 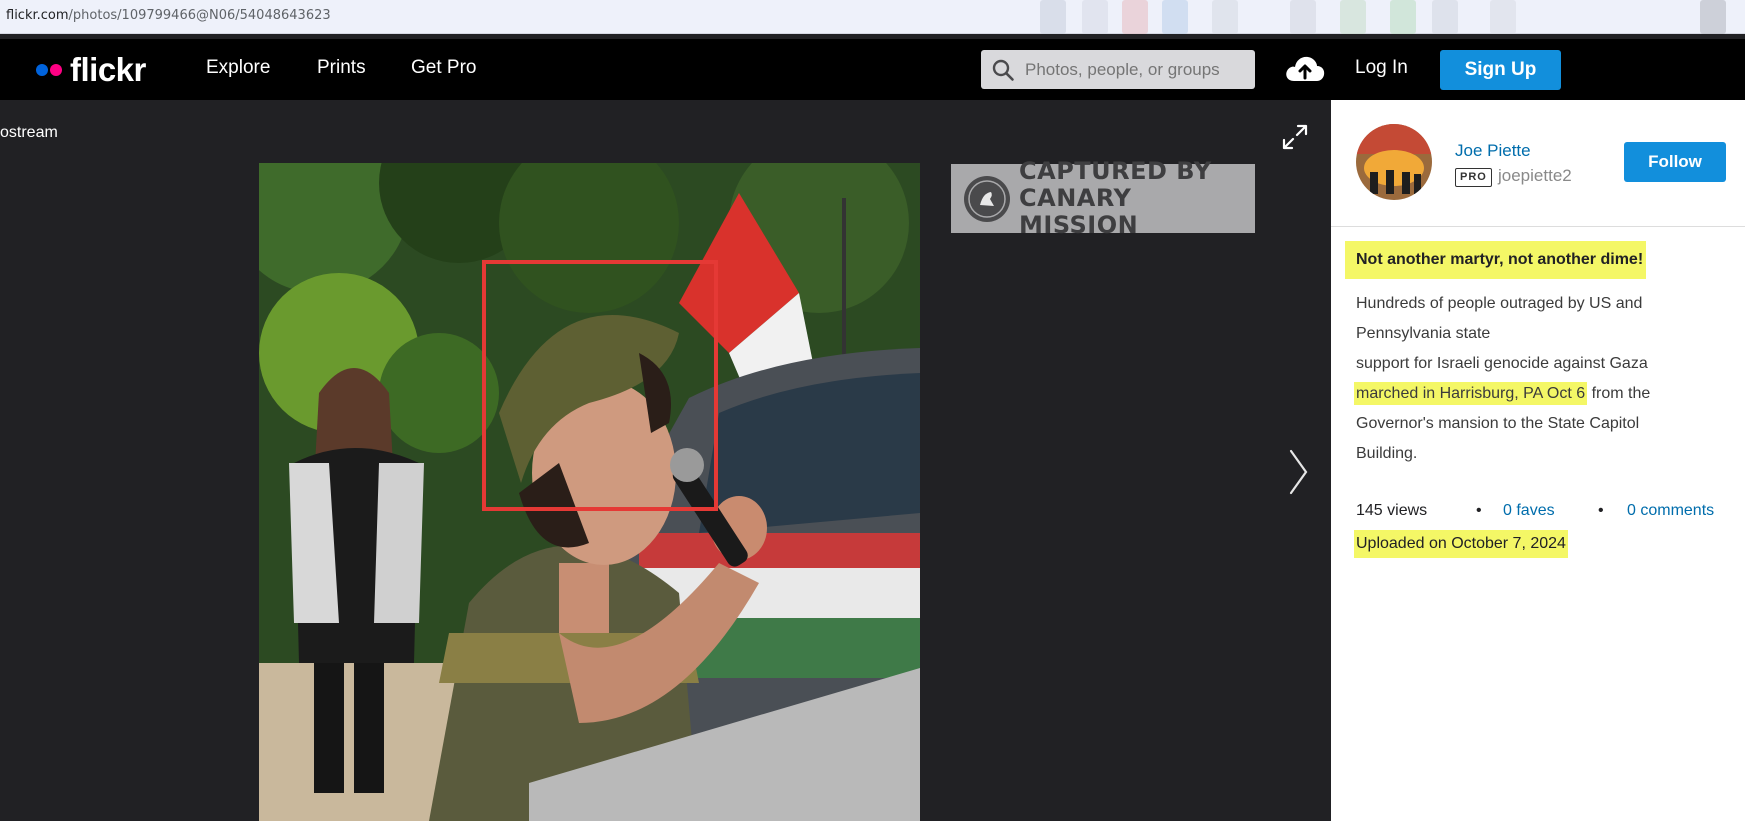 What do you see at coordinates (1137, 69) in the screenshot?
I see `search-input` at bounding box center [1137, 69].